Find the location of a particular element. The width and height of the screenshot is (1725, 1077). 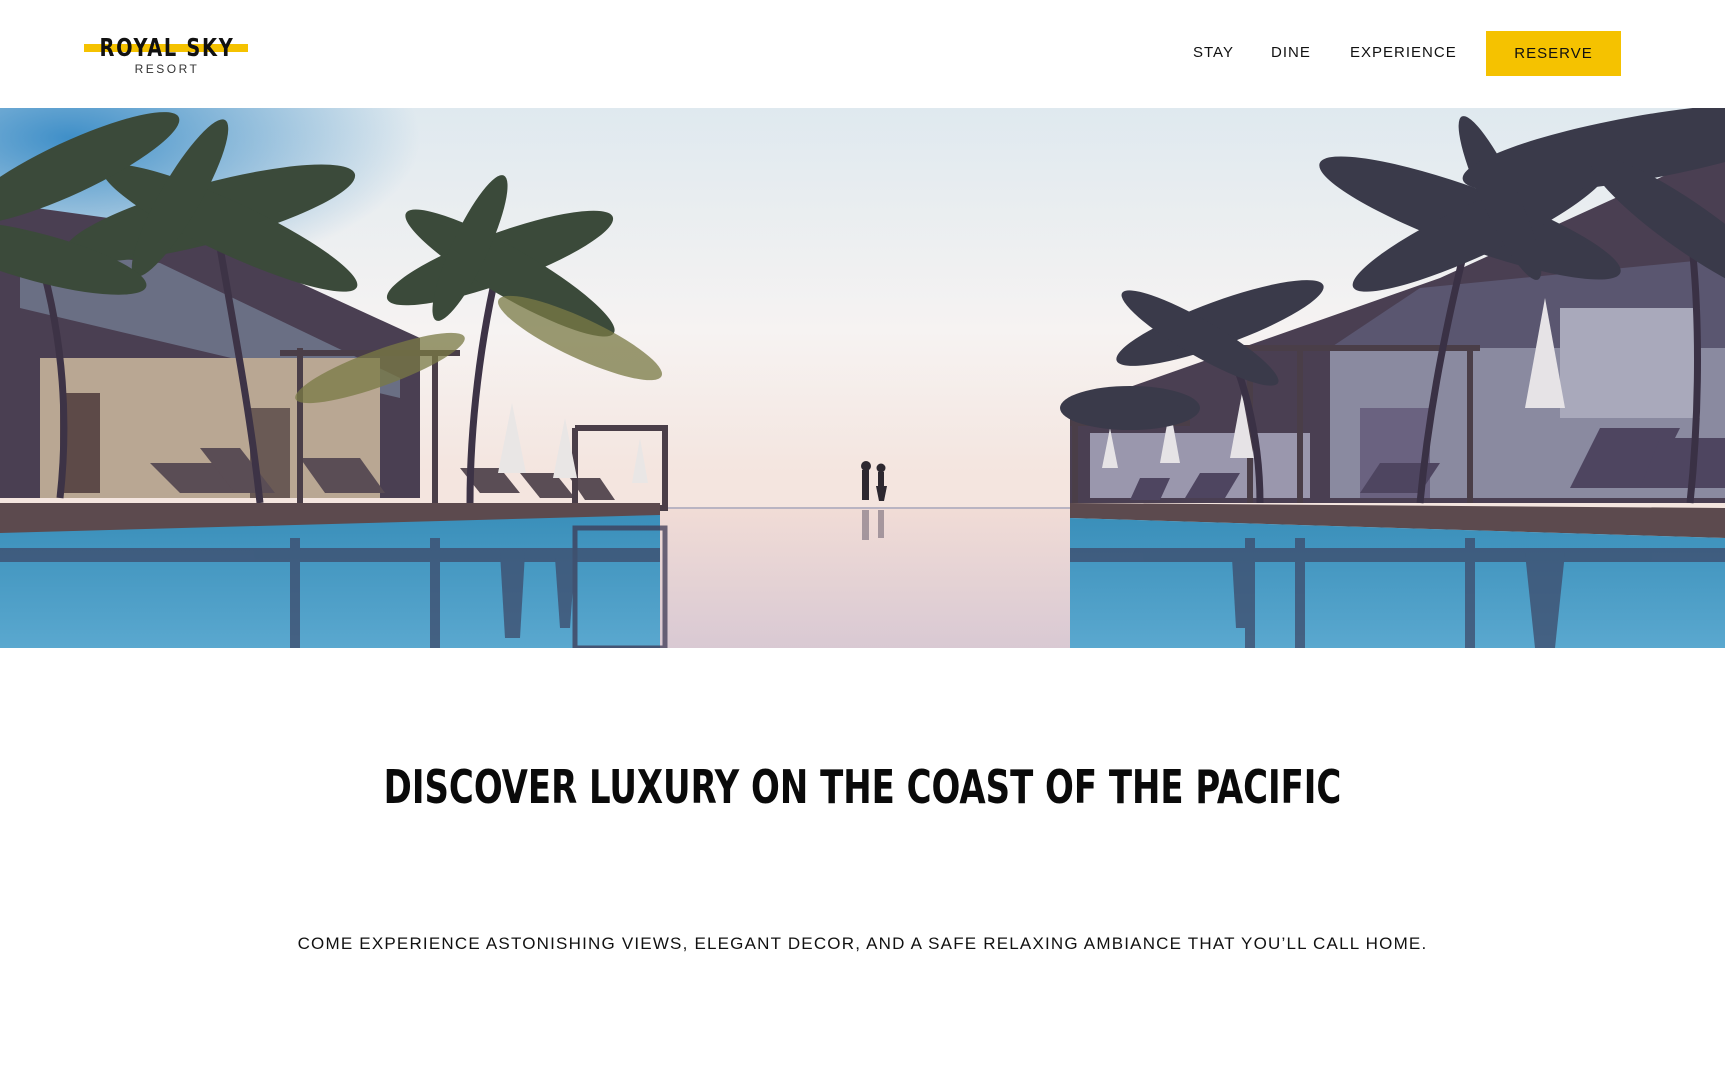

logo: ROYAL SKY RESORT is located at coordinates (167, 55).